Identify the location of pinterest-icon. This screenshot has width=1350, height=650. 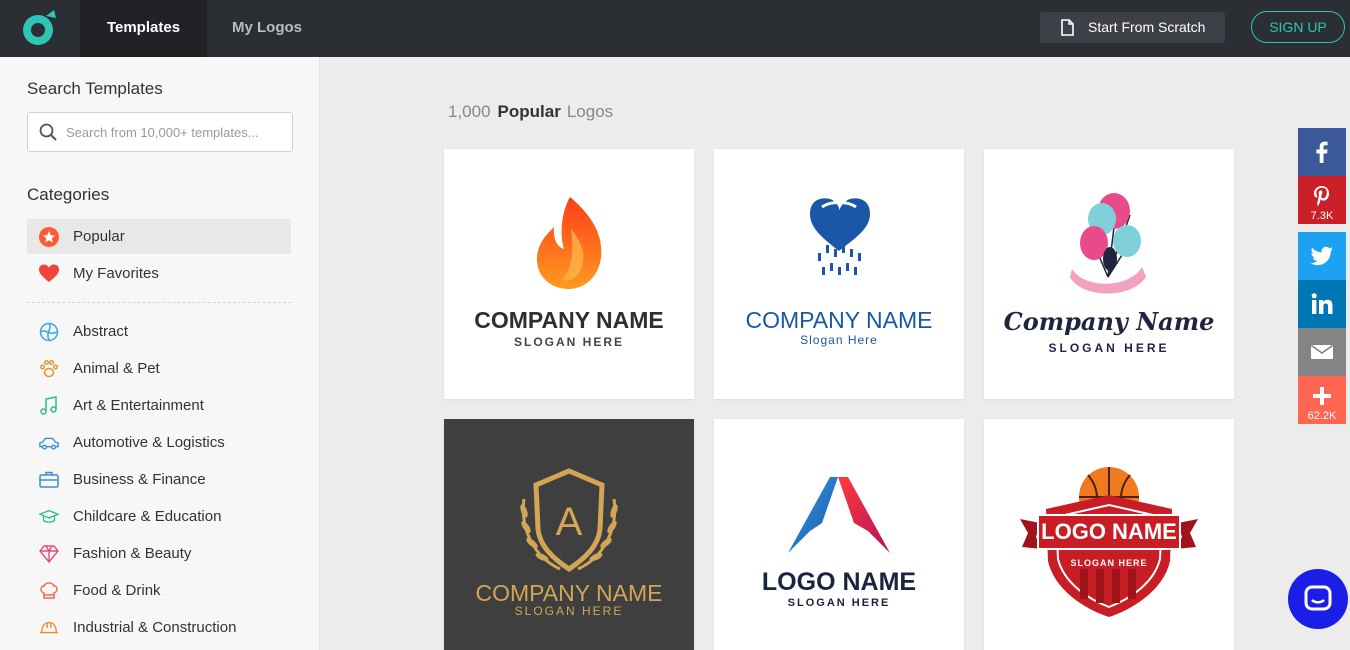
(1322, 196).